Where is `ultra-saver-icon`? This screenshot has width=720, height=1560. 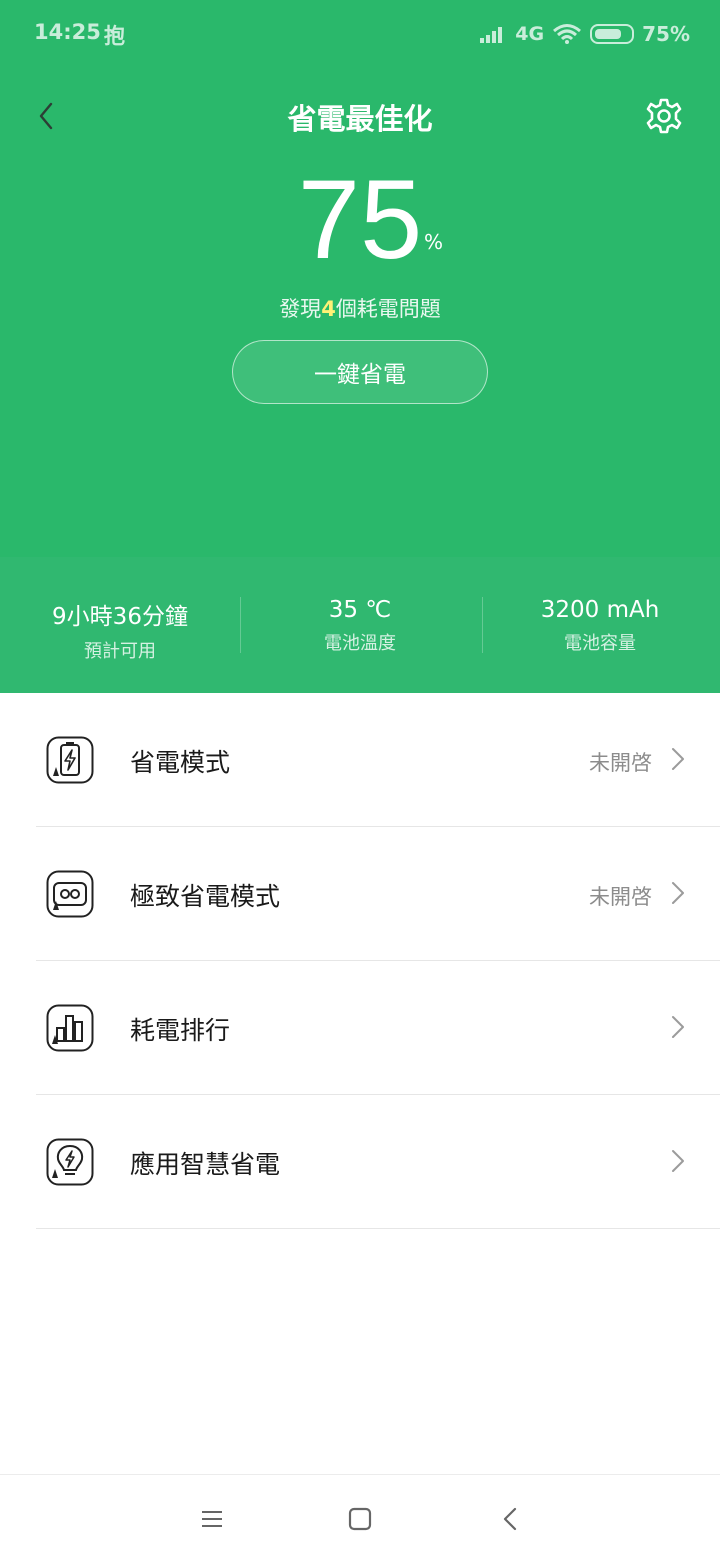 ultra-saver-icon is located at coordinates (70, 894).